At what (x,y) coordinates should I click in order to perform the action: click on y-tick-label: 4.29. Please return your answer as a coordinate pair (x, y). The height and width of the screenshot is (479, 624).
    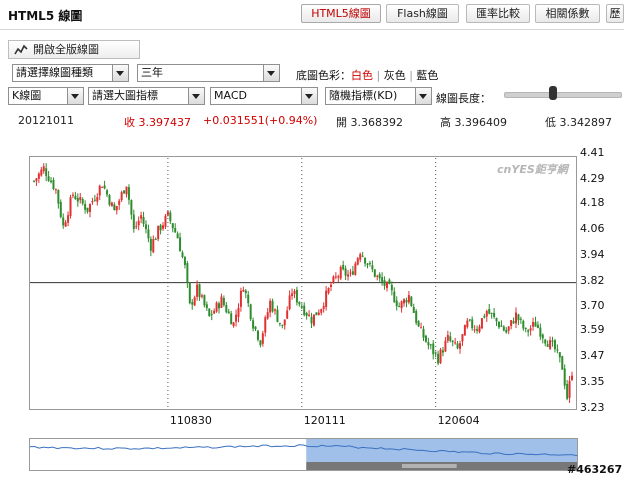
    Looking at the image, I should click on (592, 178).